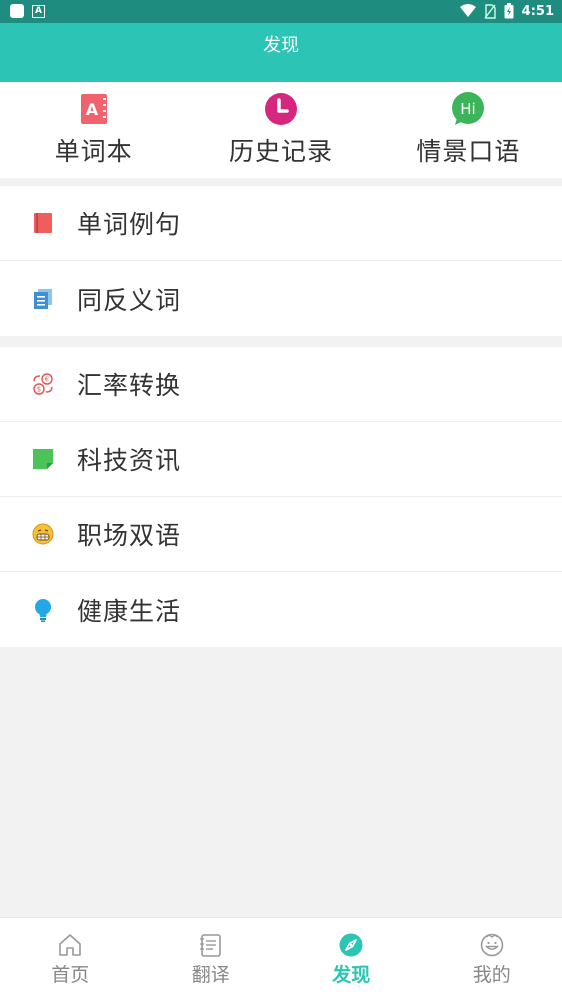 The width and height of the screenshot is (562, 999). What do you see at coordinates (281, 11) in the screenshot?
I see `status-bar: A 4:51` at bounding box center [281, 11].